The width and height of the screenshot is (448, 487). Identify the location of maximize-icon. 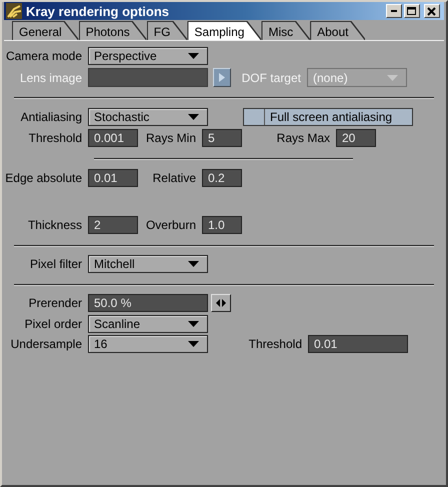
(412, 11).